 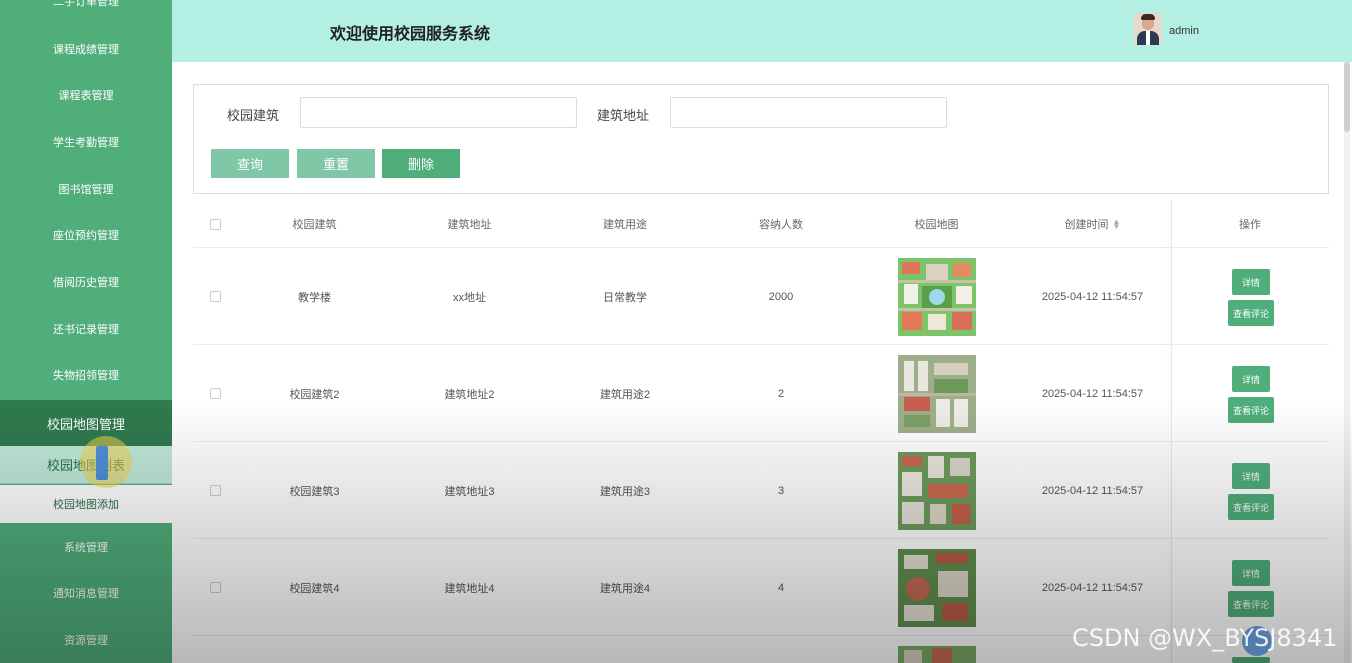 What do you see at coordinates (314, 491) in the screenshot?
I see `cell-building: 校园建筑3` at bounding box center [314, 491].